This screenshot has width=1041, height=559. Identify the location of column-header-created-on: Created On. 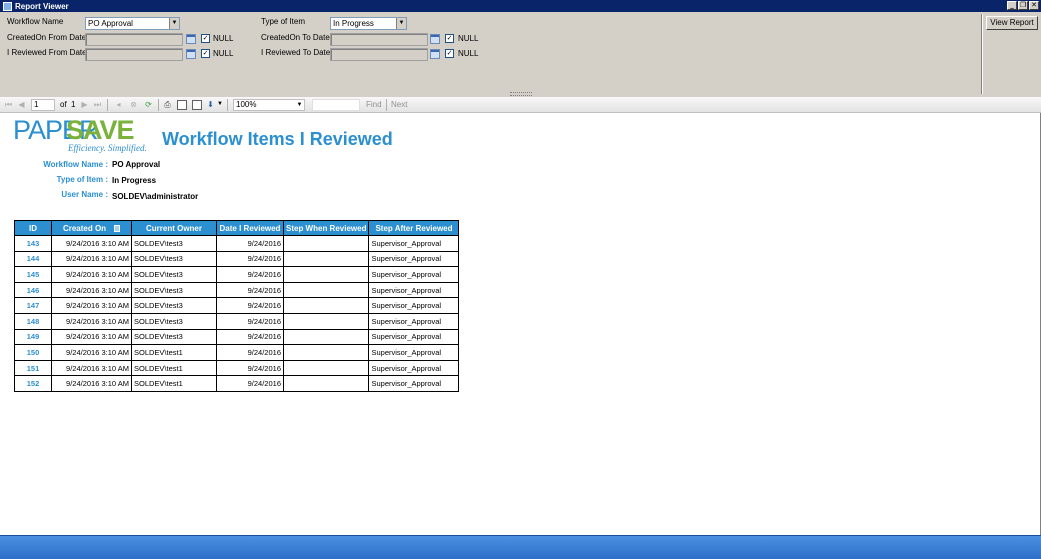
(91, 228).